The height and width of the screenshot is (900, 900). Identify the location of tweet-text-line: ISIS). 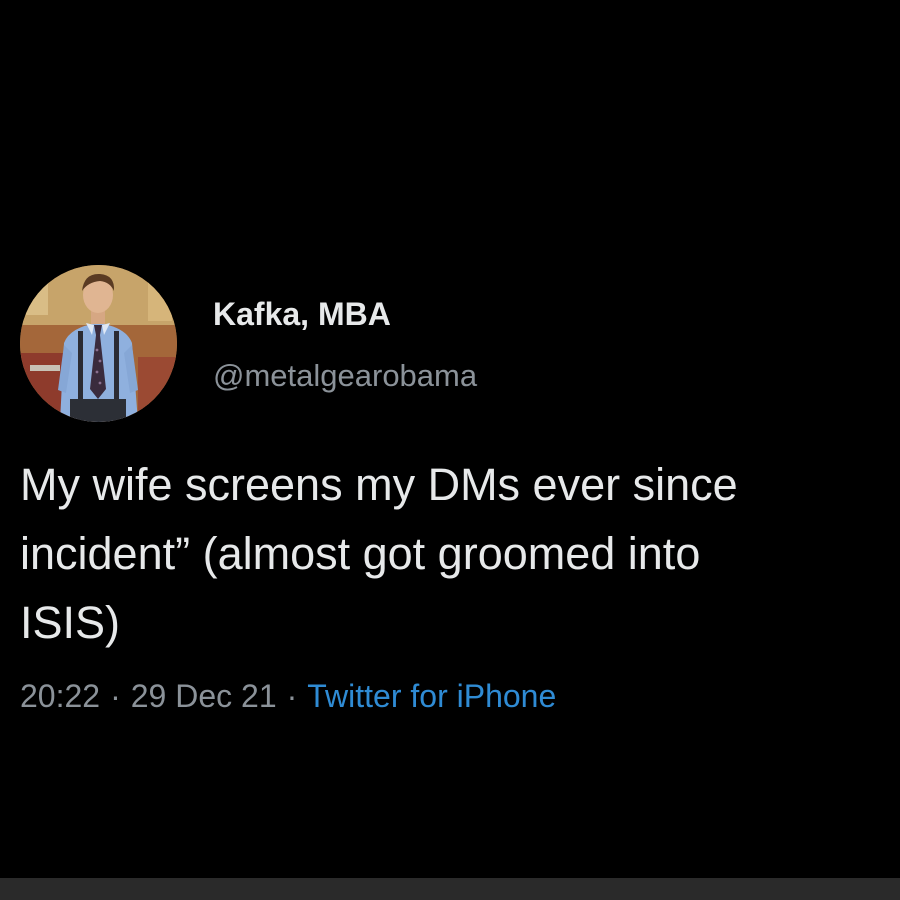
(70, 622).